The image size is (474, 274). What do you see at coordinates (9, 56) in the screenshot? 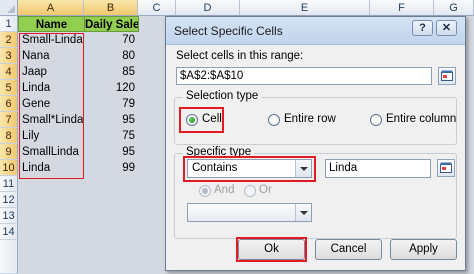
I see `row-header: 3` at bounding box center [9, 56].